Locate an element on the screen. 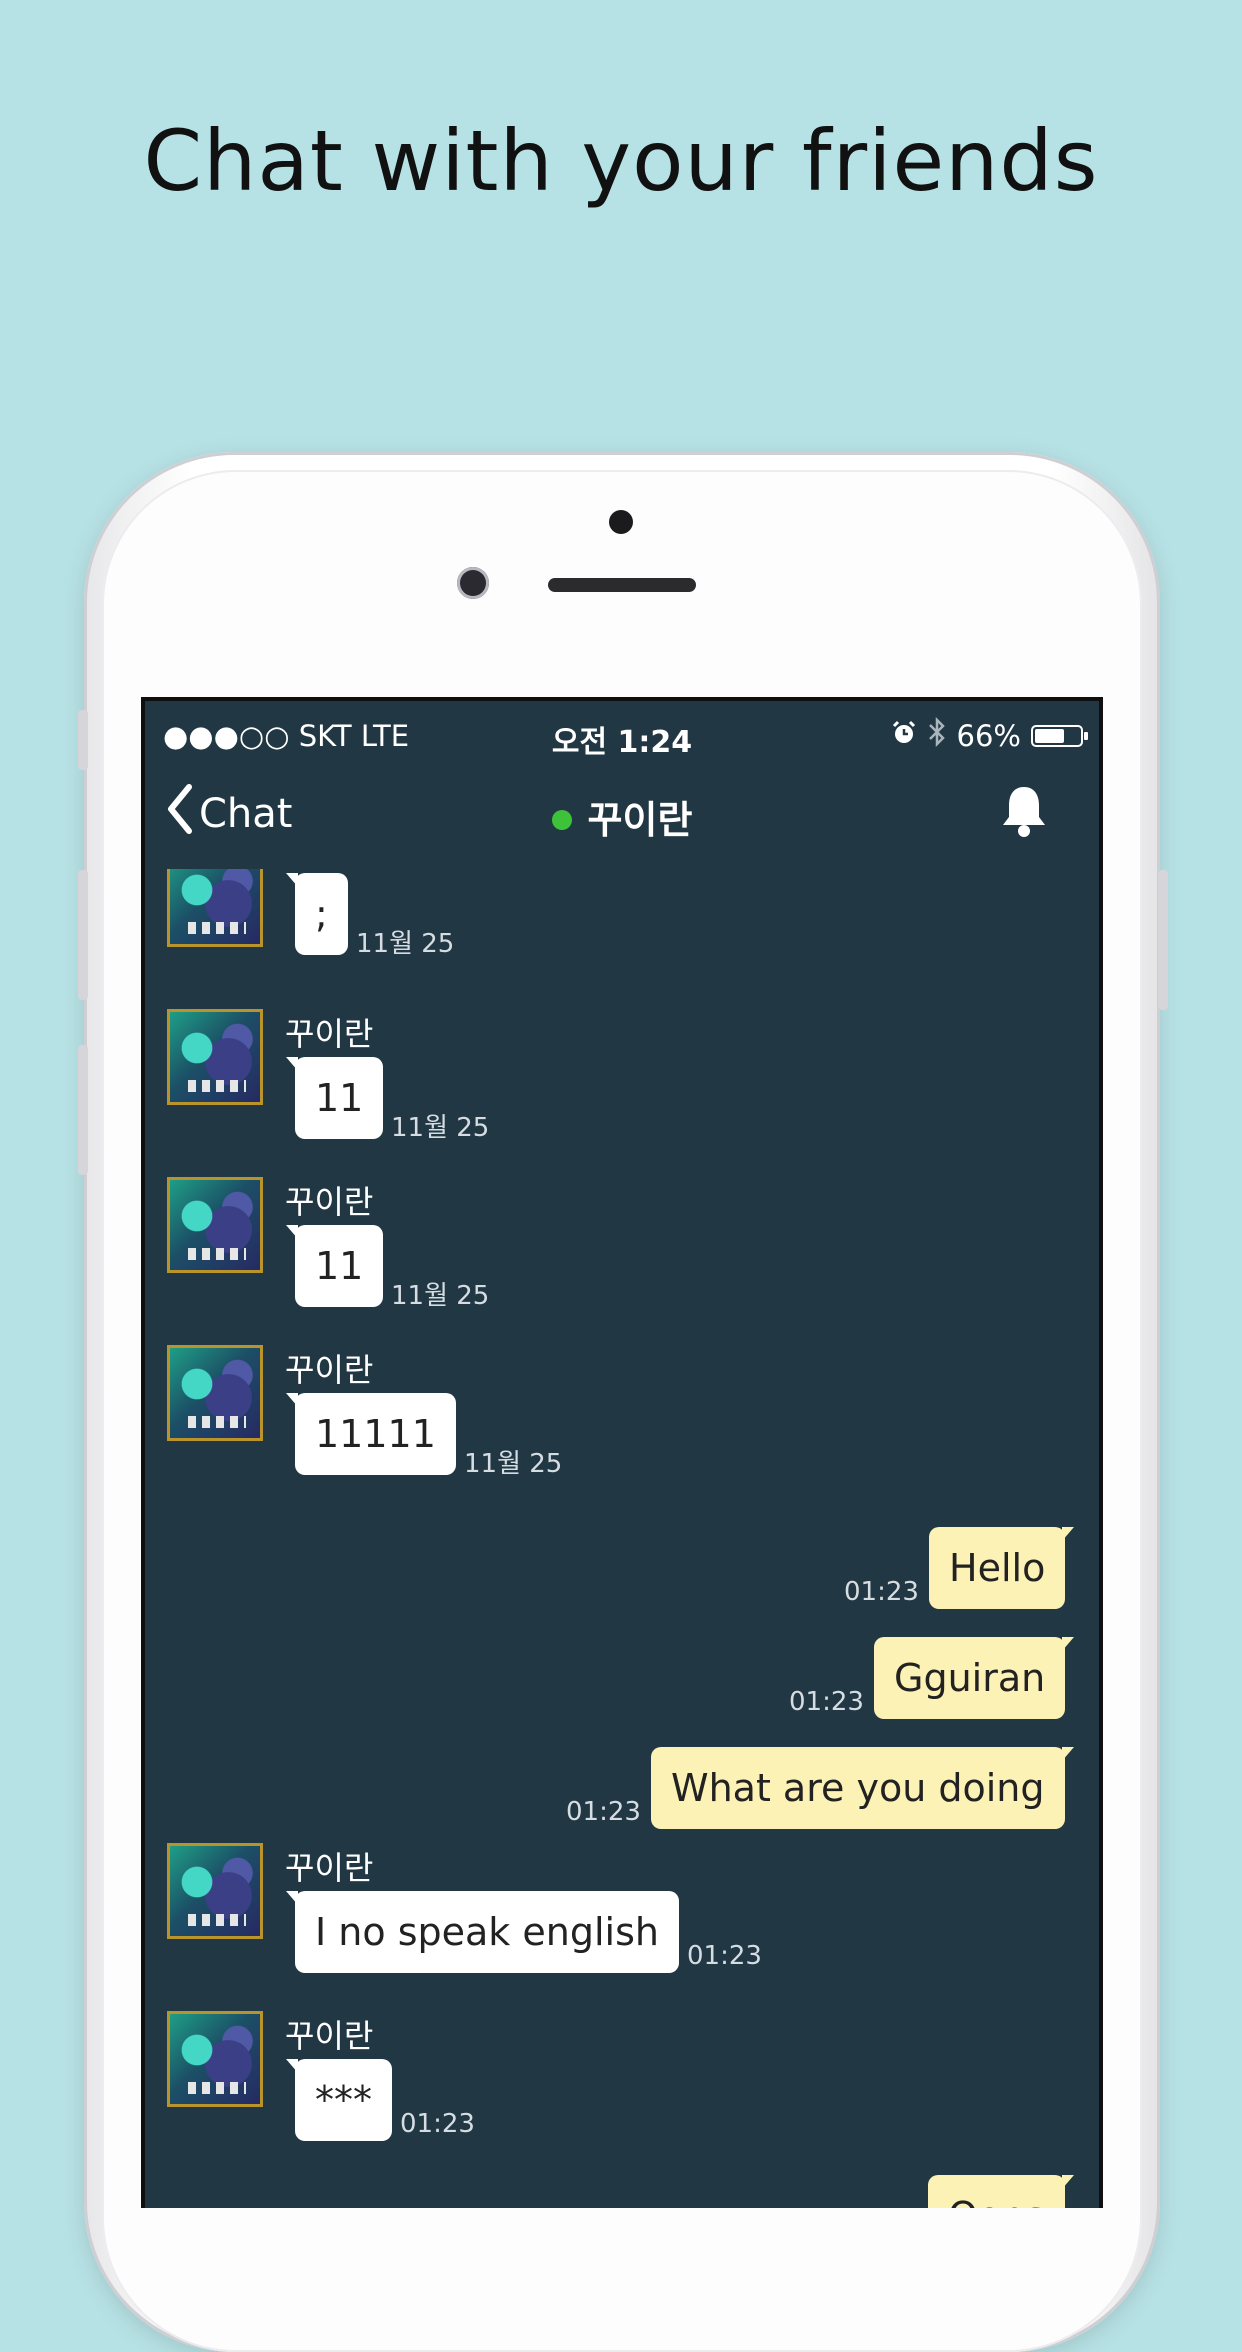  side-button-power is located at coordinates (1163, 940).